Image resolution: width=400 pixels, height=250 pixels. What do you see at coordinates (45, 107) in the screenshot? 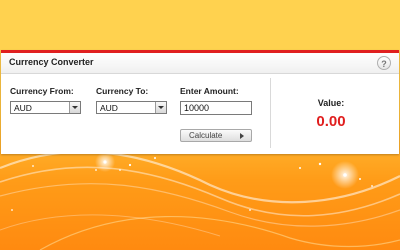
I see `currency-from-select: AUD` at bounding box center [45, 107].